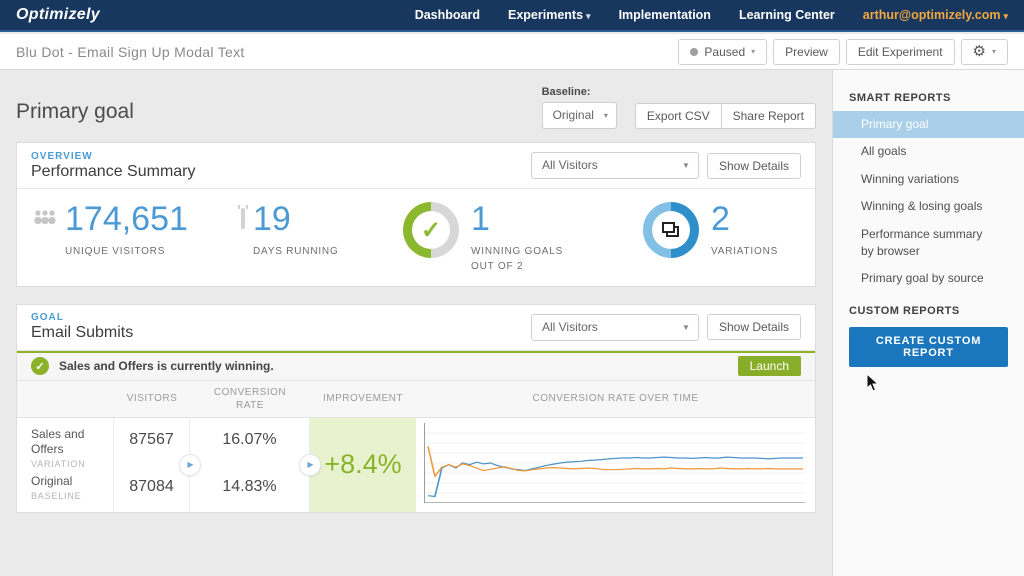 This screenshot has width=1024, height=576. What do you see at coordinates (720, 219) in the screenshot?
I see `variations-value: 2` at bounding box center [720, 219].